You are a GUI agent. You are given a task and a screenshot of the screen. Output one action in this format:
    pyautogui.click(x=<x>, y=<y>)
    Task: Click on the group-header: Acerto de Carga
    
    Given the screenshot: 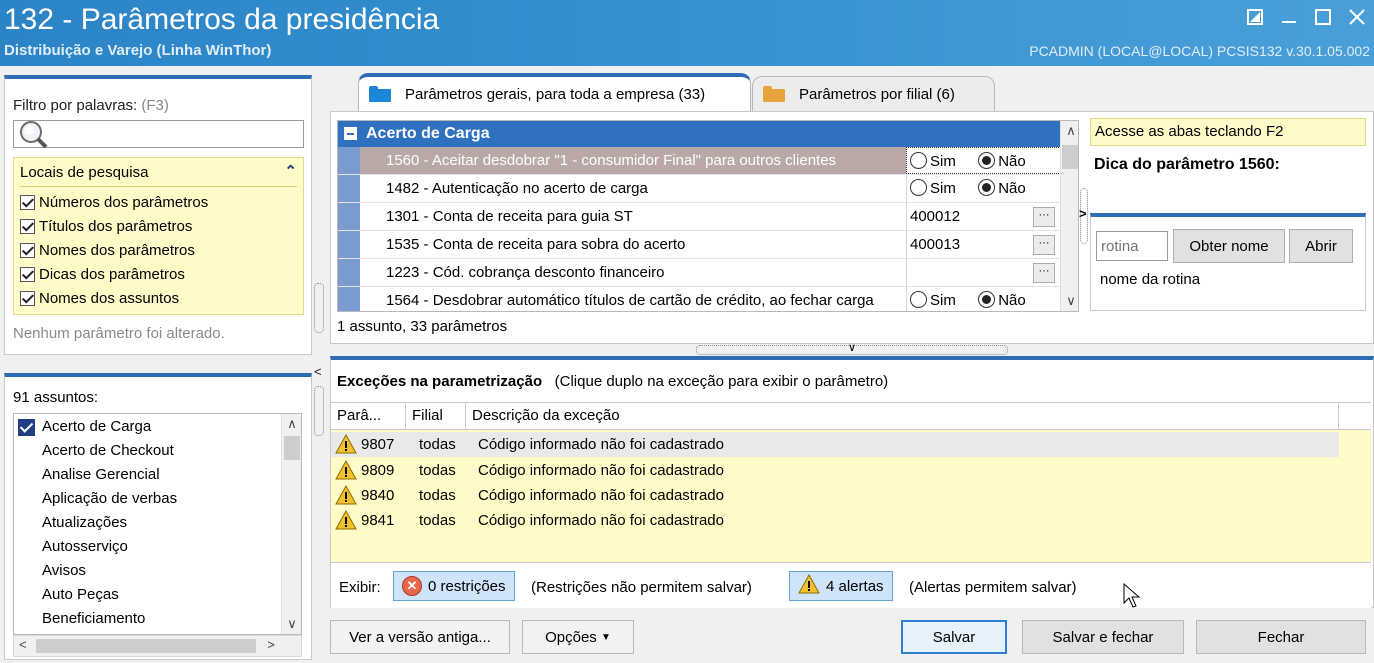 What is the action you would take?
    pyautogui.click(x=699, y=134)
    